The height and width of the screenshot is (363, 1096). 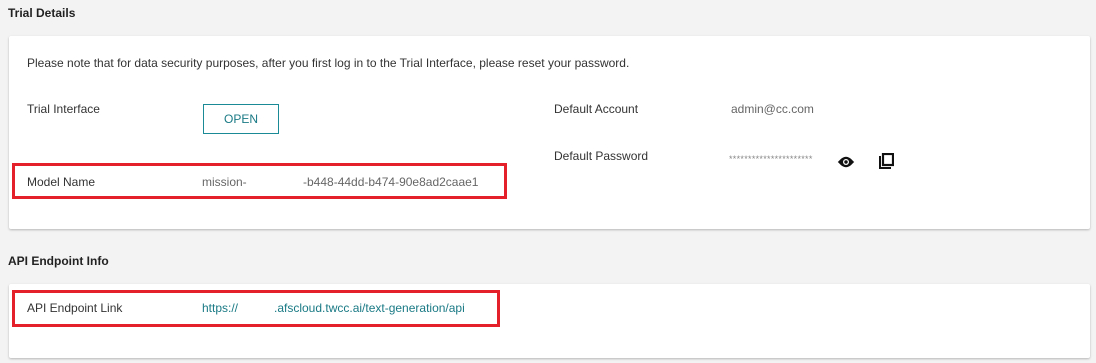 What do you see at coordinates (241, 119) in the screenshot?
I see `open-trial-interface-button: OPEN` at bounding box center [241, 119].